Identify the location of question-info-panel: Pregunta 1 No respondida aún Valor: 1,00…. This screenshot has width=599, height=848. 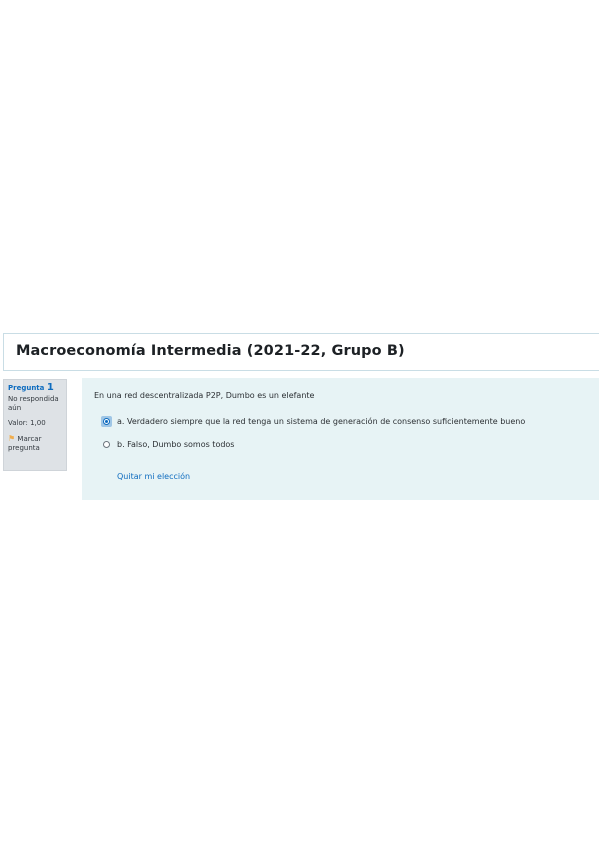
(35, 425).